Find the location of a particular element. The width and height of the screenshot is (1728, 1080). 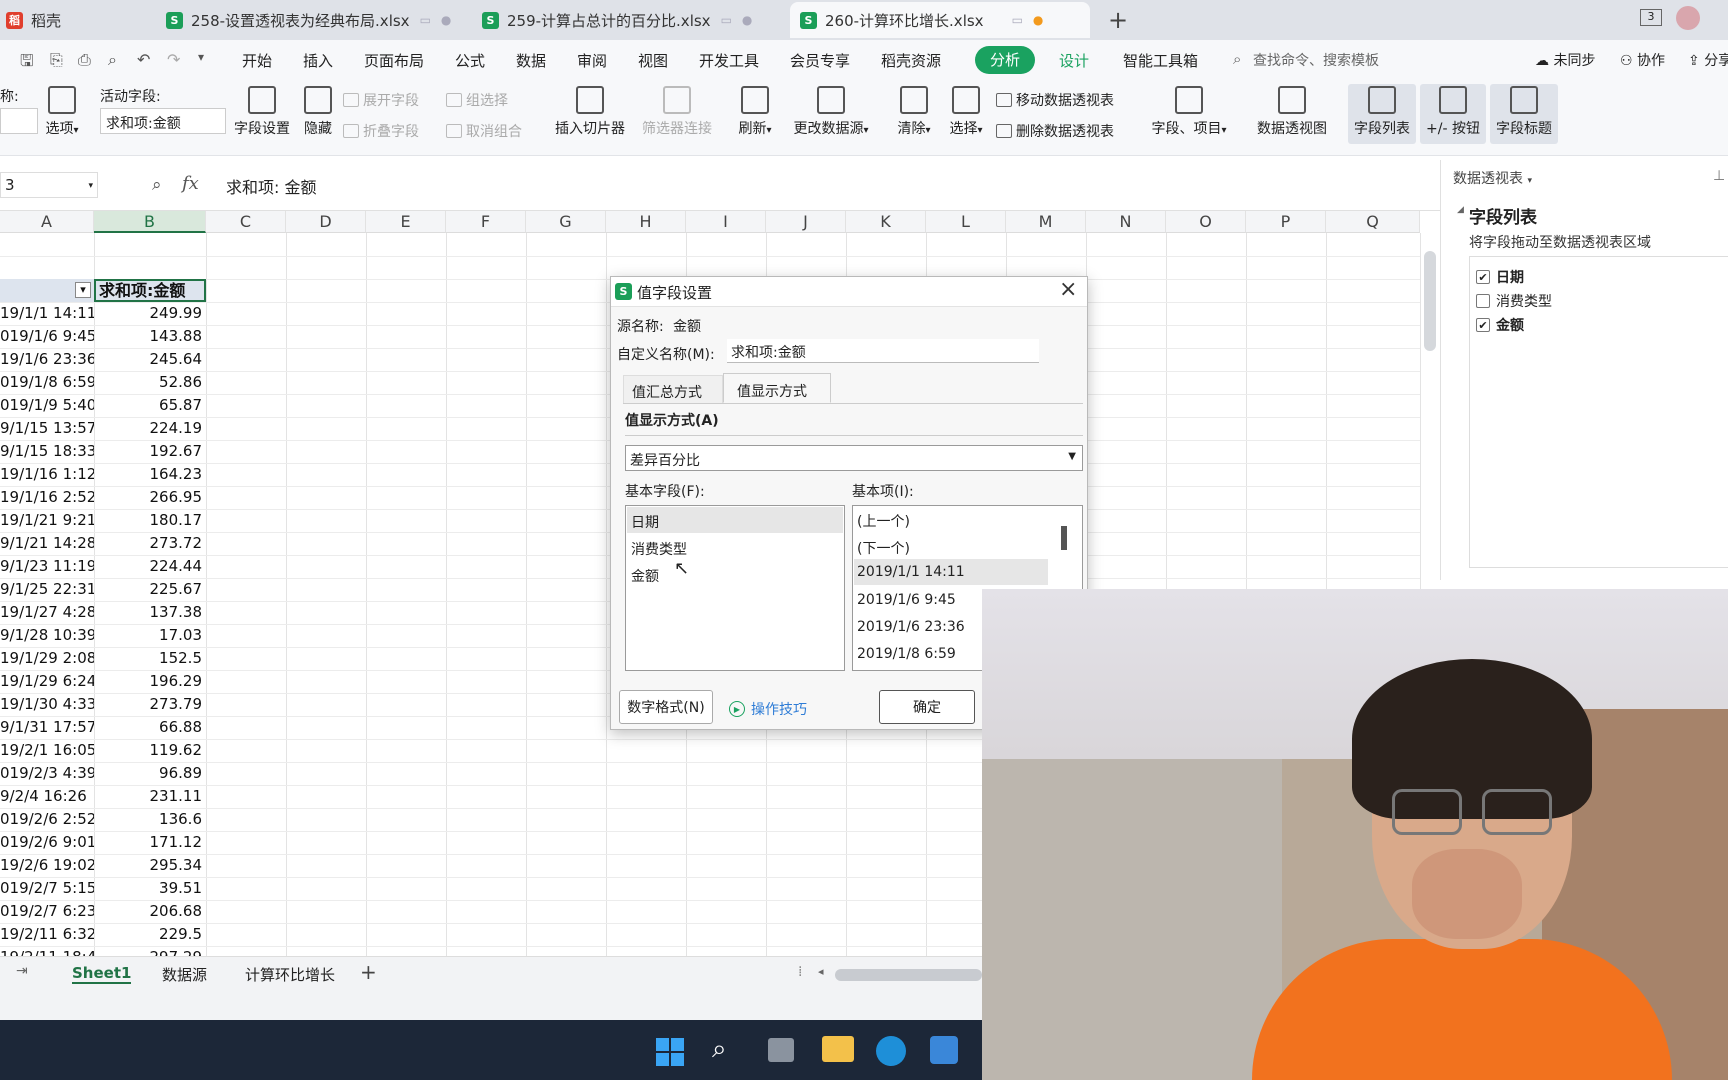

column-header-i: I is located at coordinates (726, 222).